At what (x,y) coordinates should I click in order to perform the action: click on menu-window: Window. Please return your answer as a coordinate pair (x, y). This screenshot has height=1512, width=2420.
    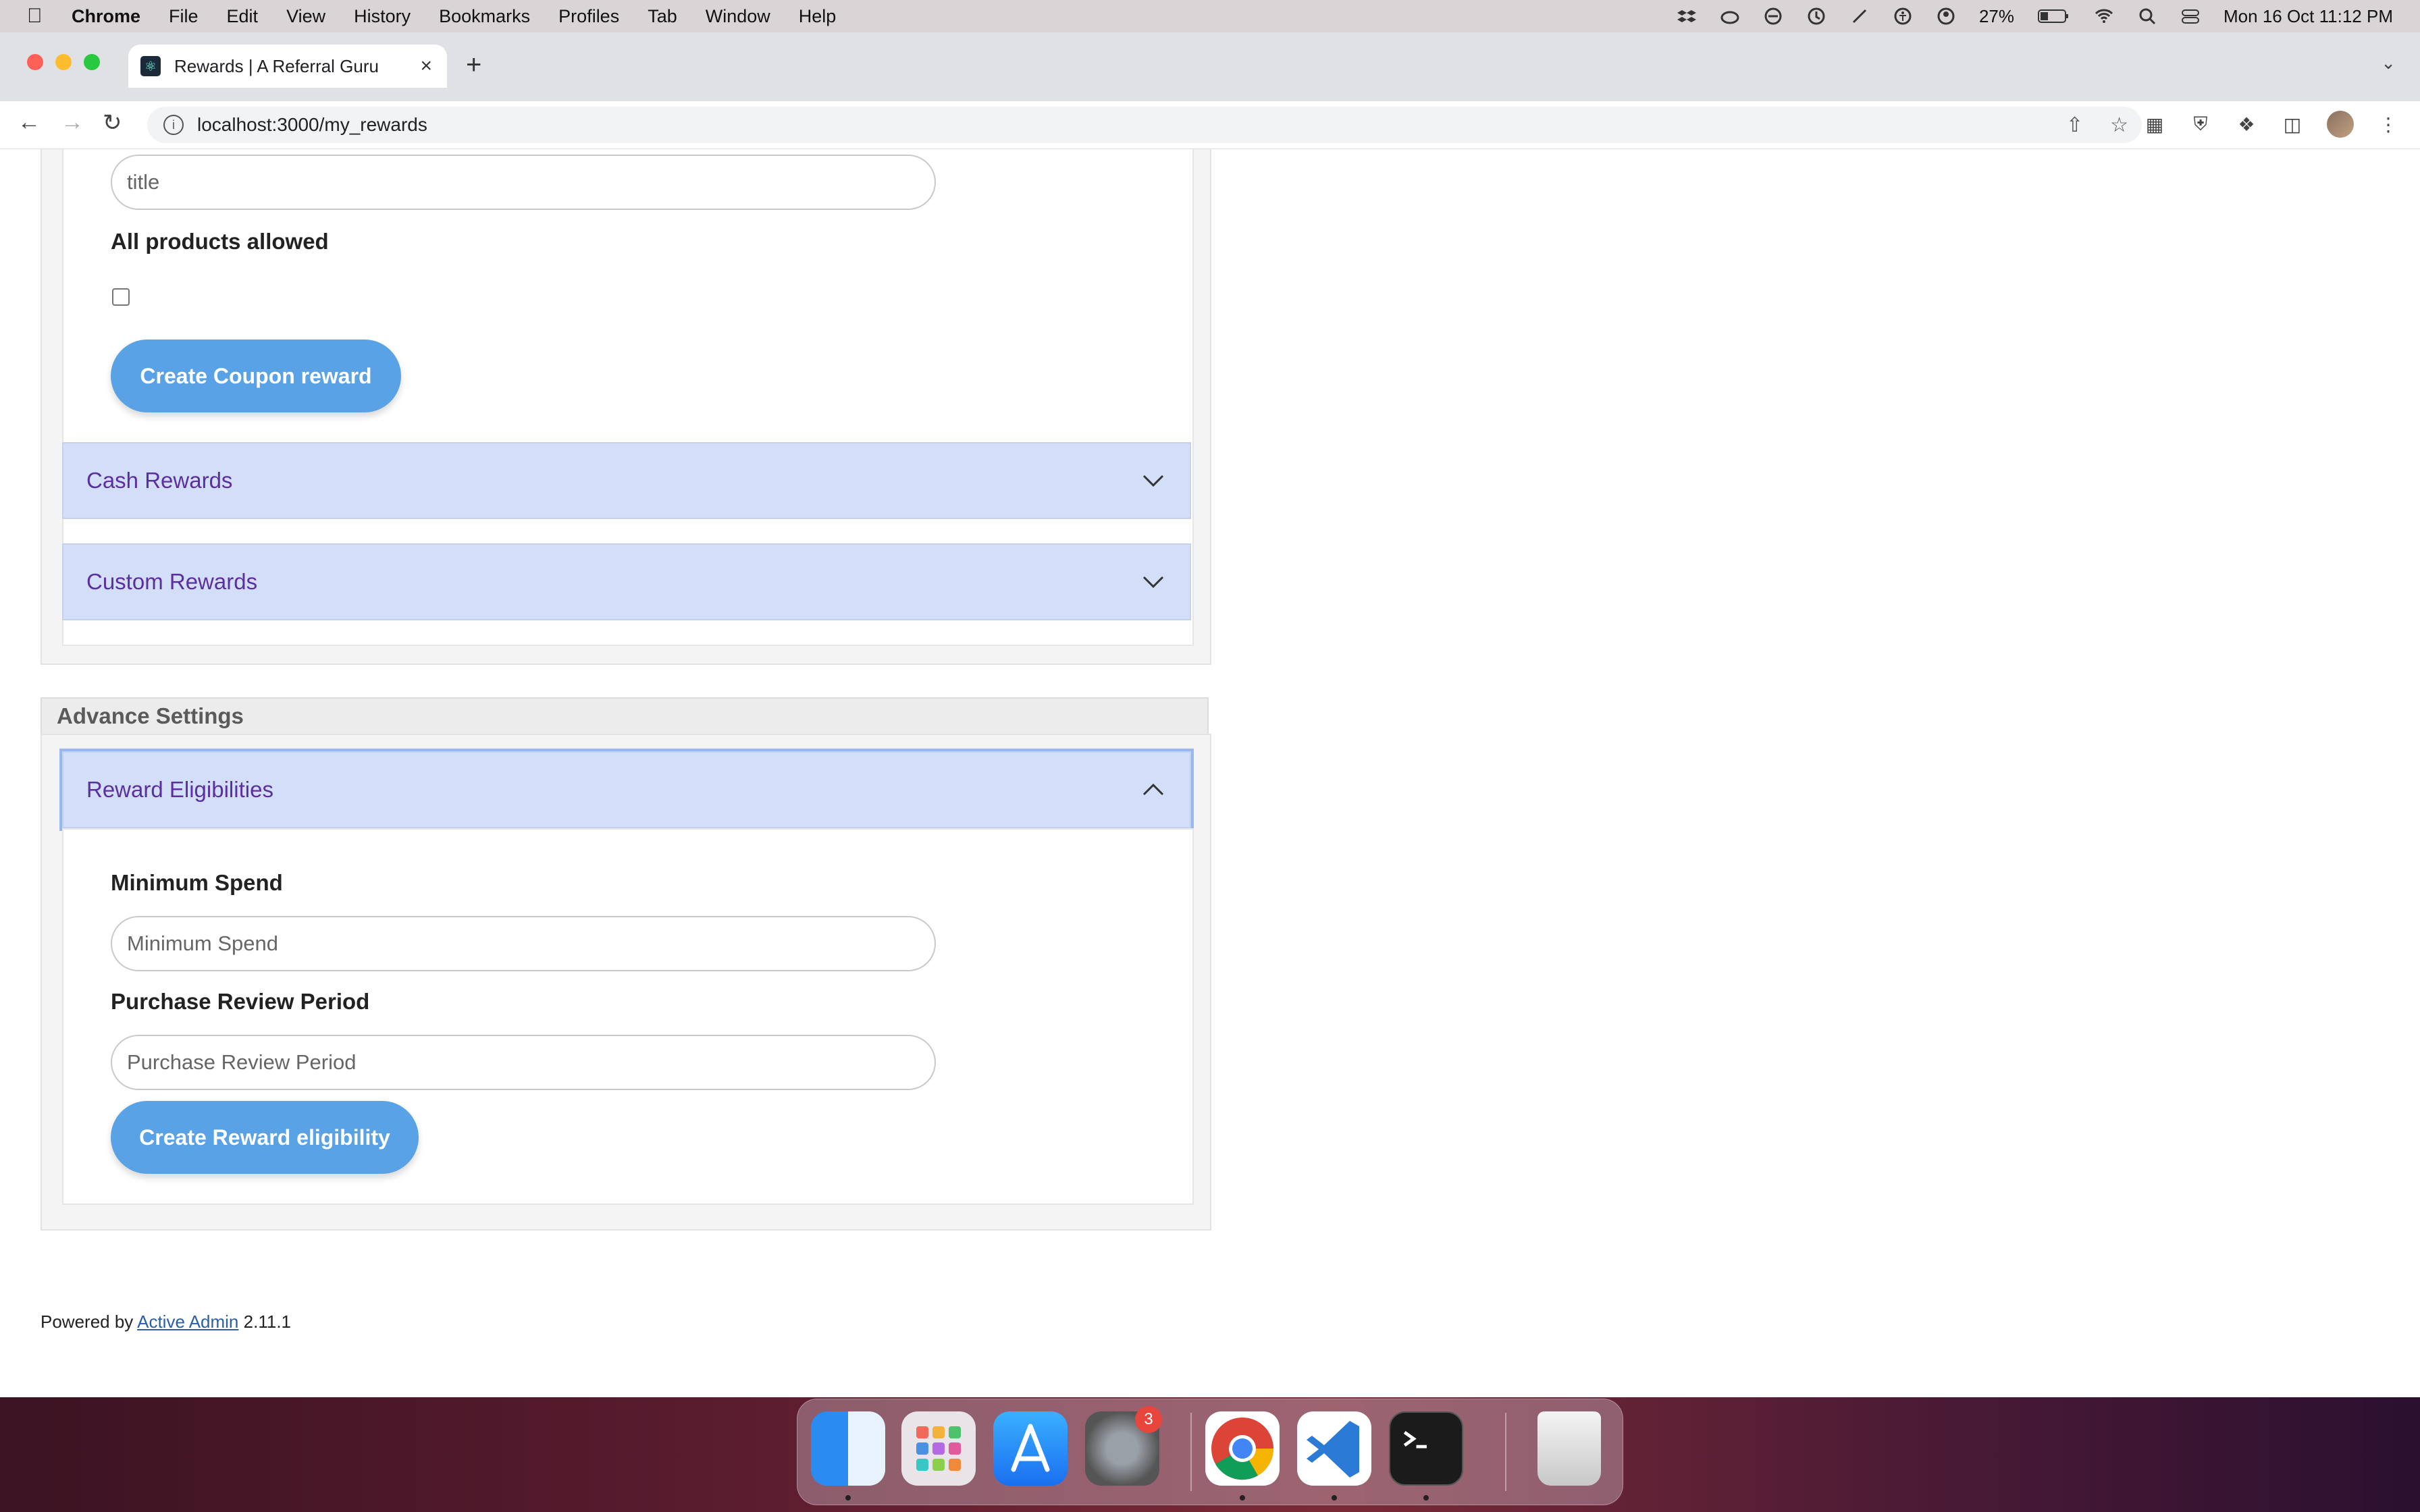
    Looking at the image, I should click on (738, 16).